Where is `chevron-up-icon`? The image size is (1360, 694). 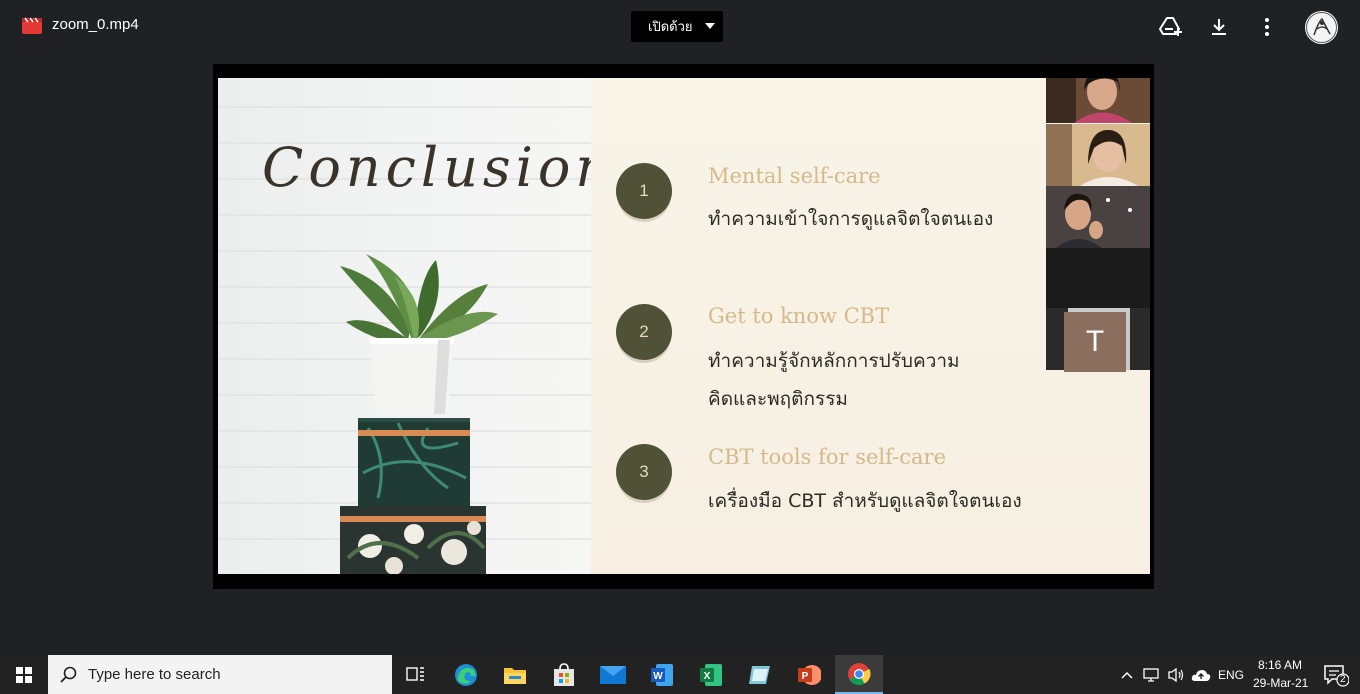
chevron-up-icon is located at coordinates (1127, 675).